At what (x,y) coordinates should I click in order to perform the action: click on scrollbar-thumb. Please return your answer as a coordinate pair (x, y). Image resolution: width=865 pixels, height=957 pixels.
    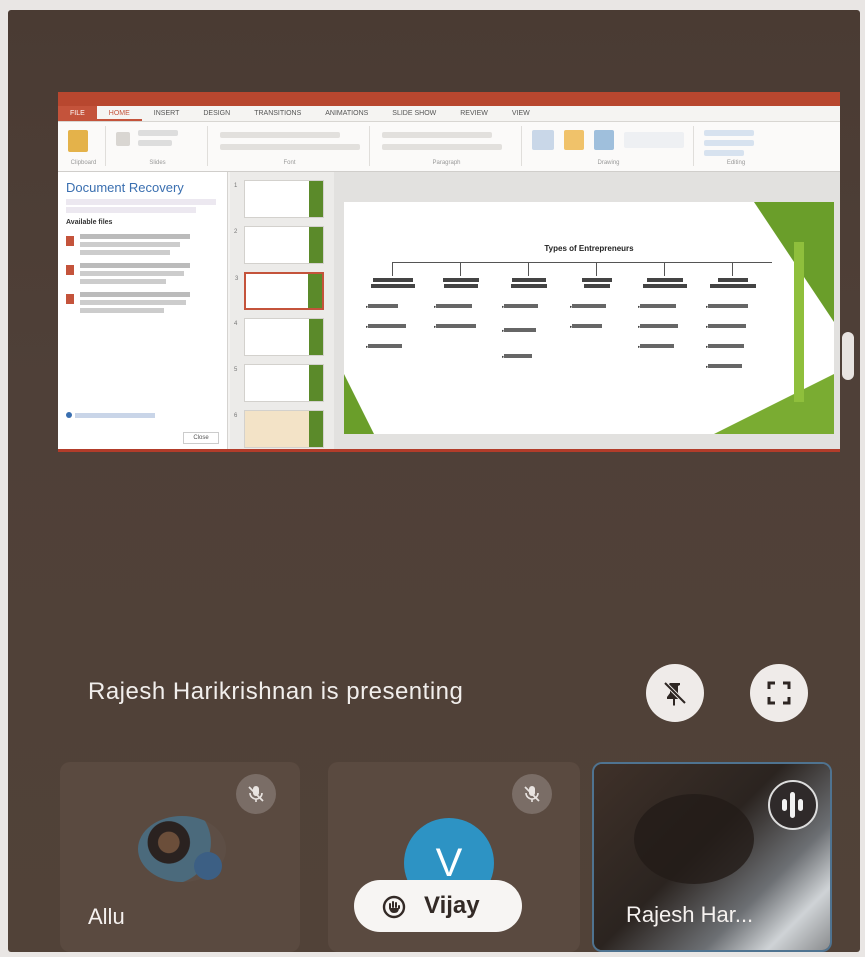
    Looking at the image, I should click on (848, 356).